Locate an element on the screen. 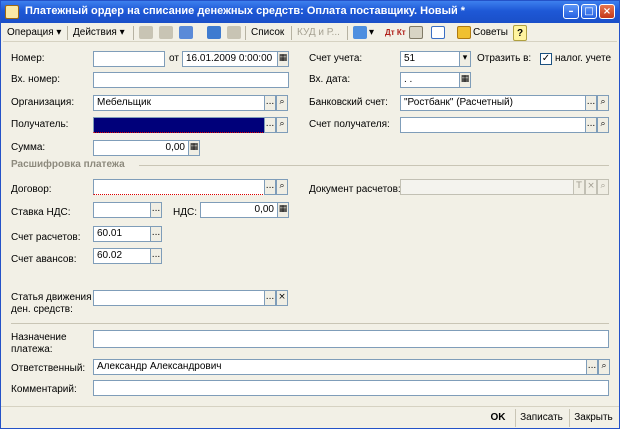 This screenshot has width=620, height=429. number-label: Номер: is located at coordinates (28, 58).